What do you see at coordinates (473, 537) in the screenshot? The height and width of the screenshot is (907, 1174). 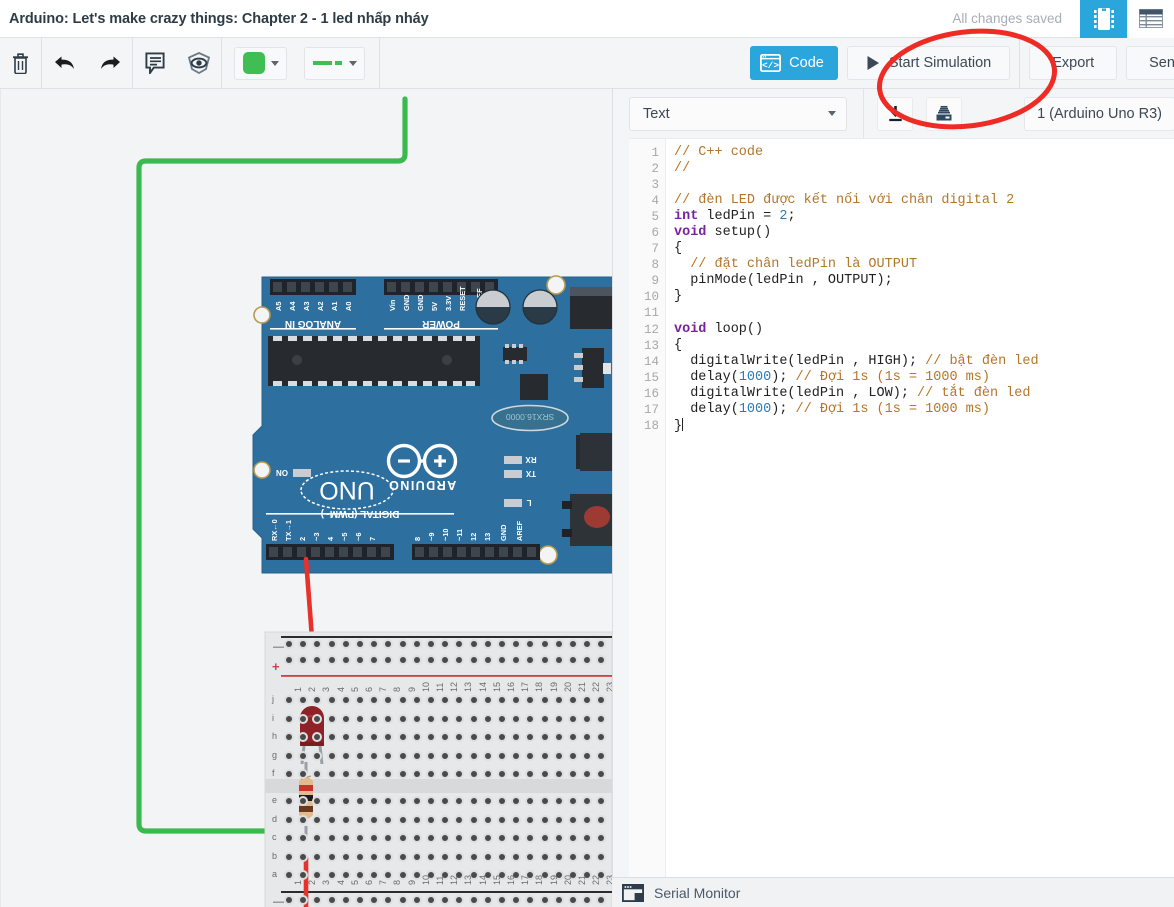 I see `svg-text: 12` at bounding box center [473, 537].